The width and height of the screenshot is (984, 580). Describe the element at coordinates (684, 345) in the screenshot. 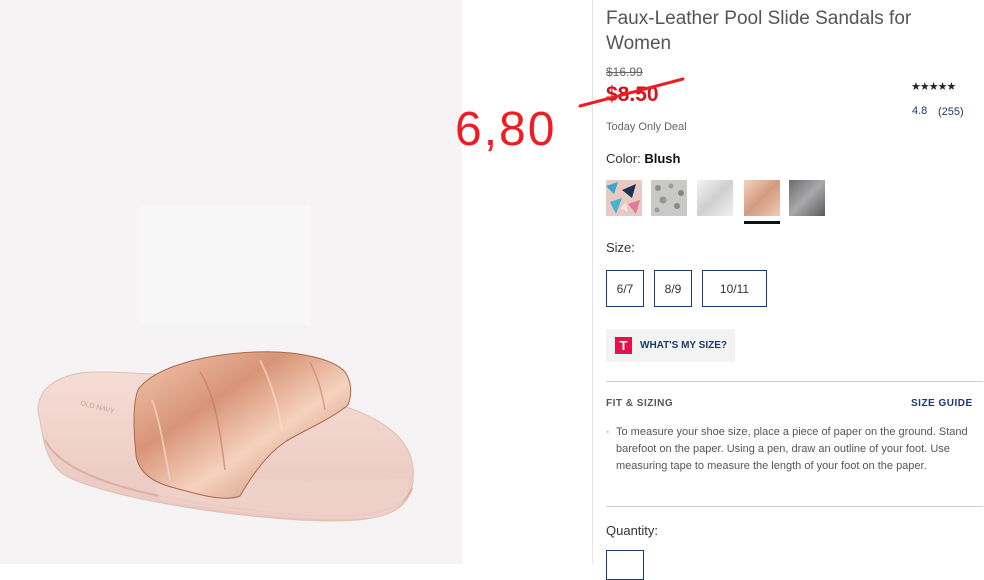

I see `whats-my-size-label: WHAT'S MY SIZE?` at that location.